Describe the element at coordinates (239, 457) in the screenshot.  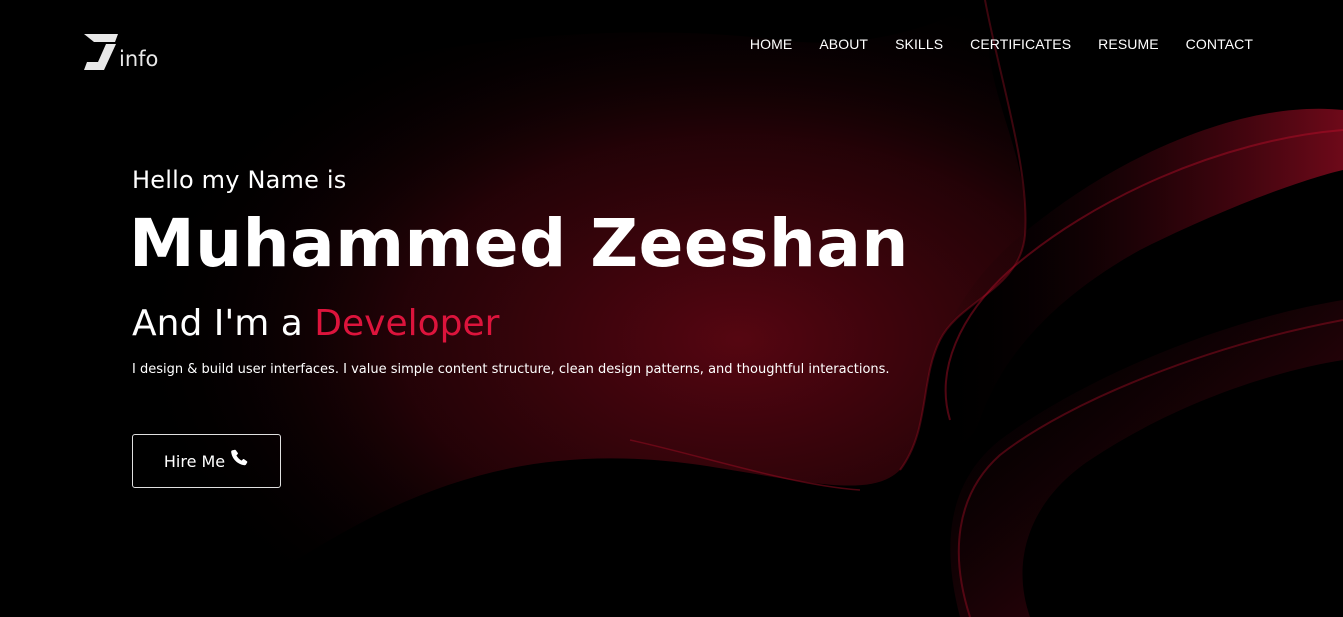
I see `phone-icon` at that location.